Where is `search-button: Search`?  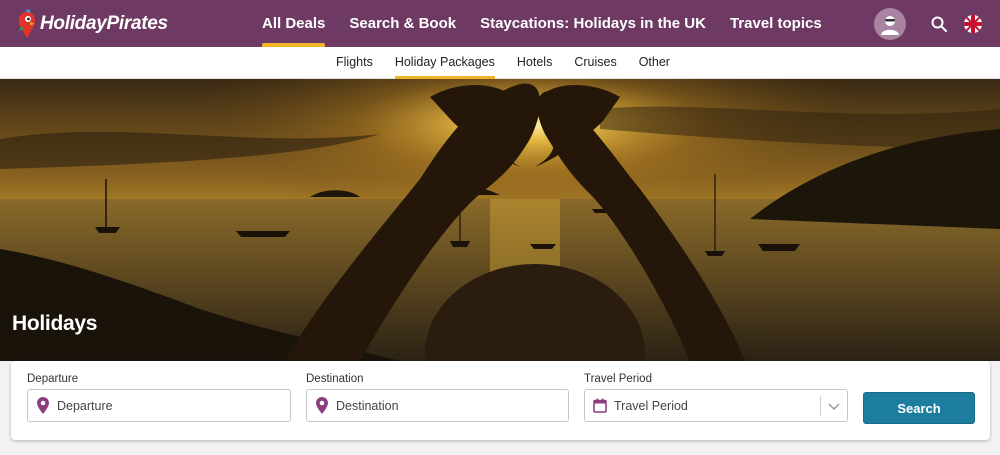 search-button: Search is located at coordinates (919, 408).